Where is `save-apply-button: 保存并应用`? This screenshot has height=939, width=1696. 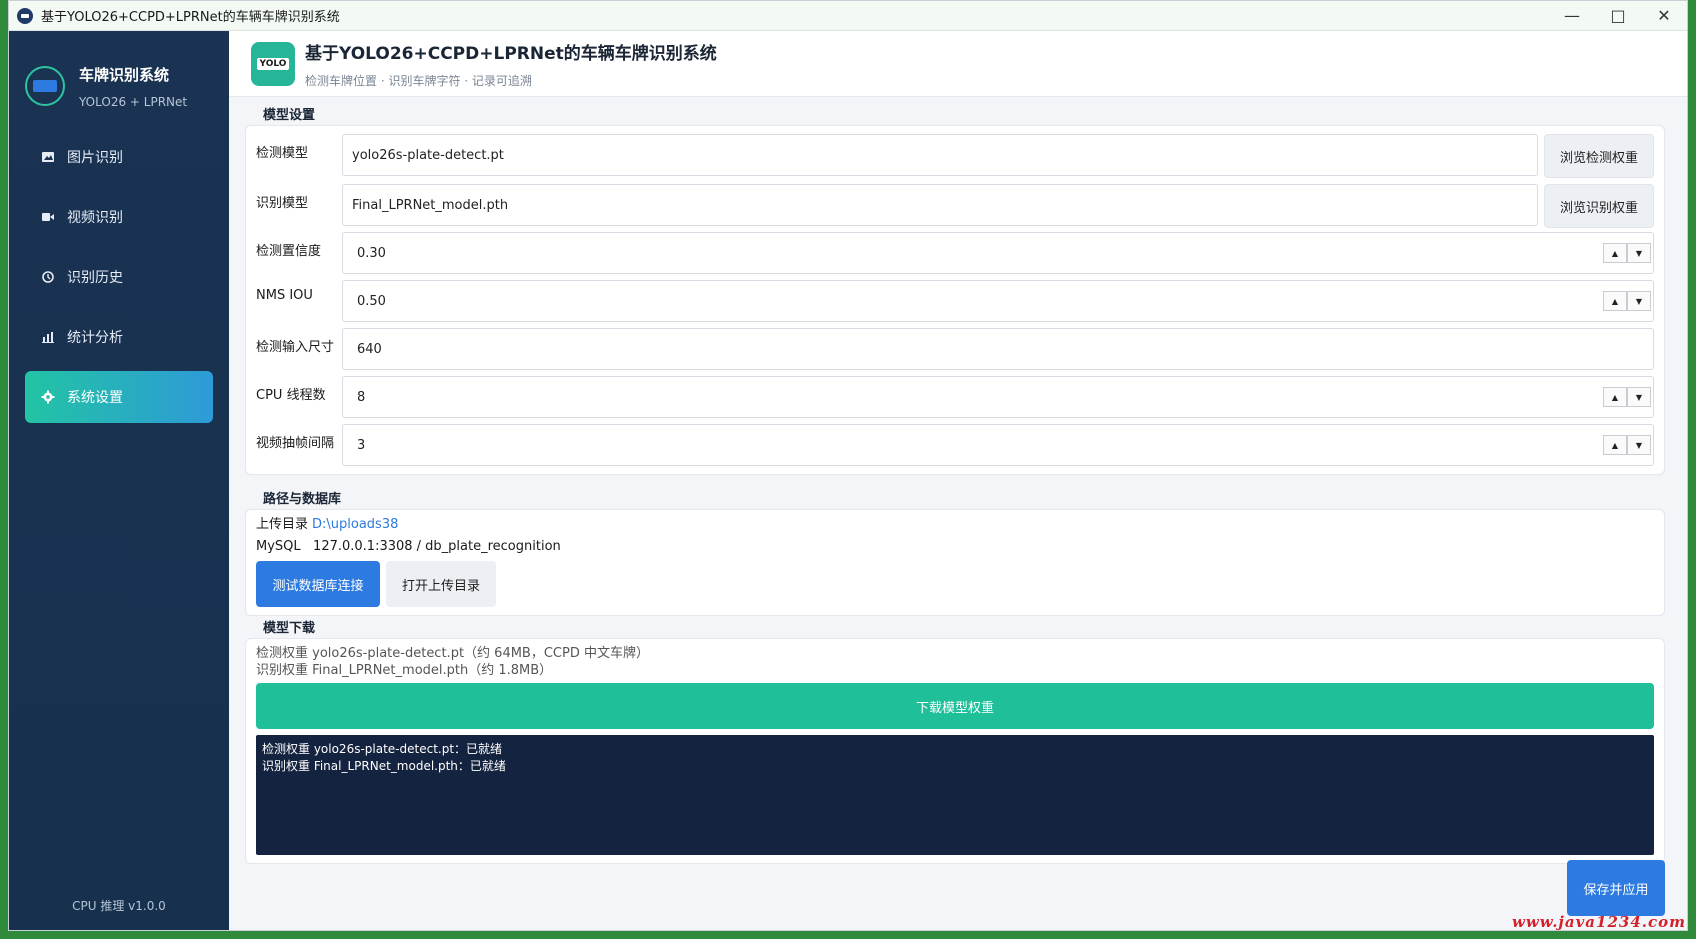 save-apply-button: 保存并应用 is located at coordinates (1616, 888).